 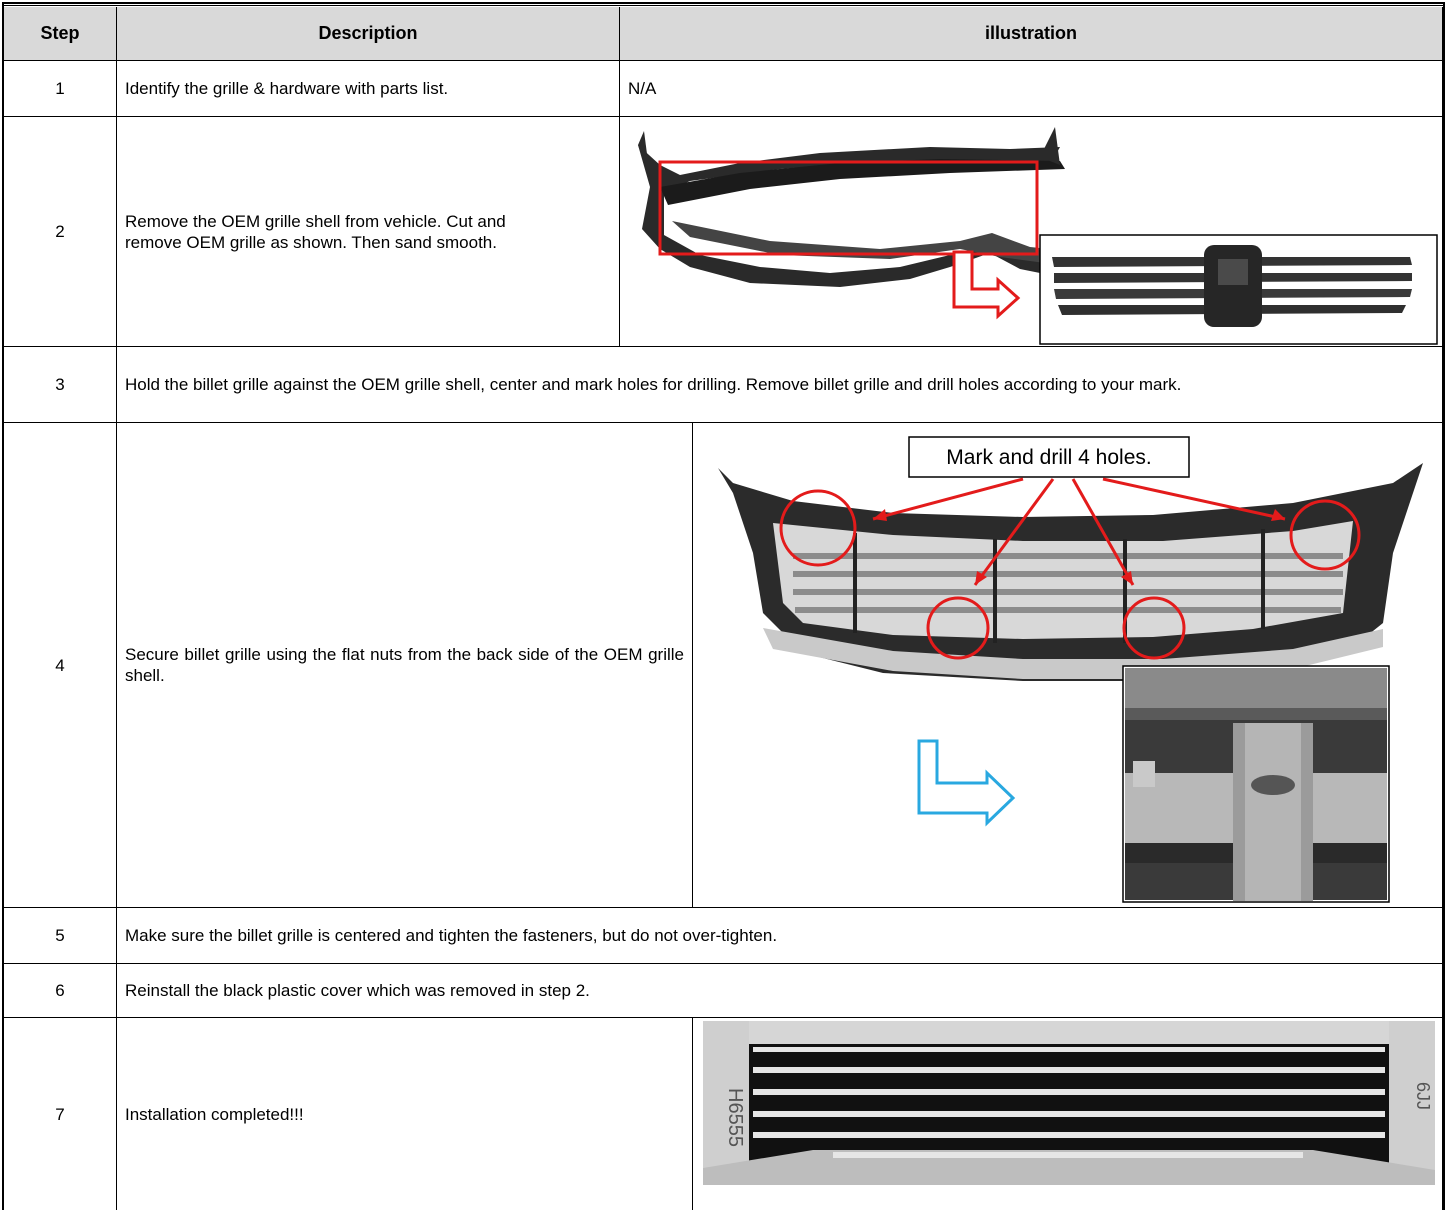 What do you see at coordinates (60, 665) in the screenshot?
I see `step-number: 4` at bounding box center [60, 665].